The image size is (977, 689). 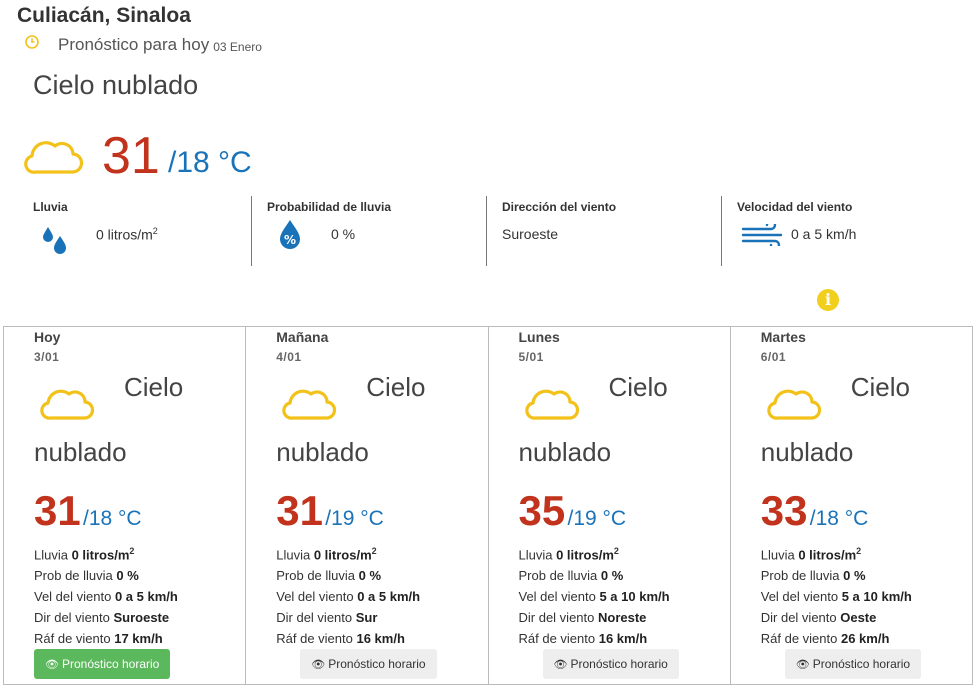 I want to click on percent-drop-icon: %, so click(x=290, y=237).